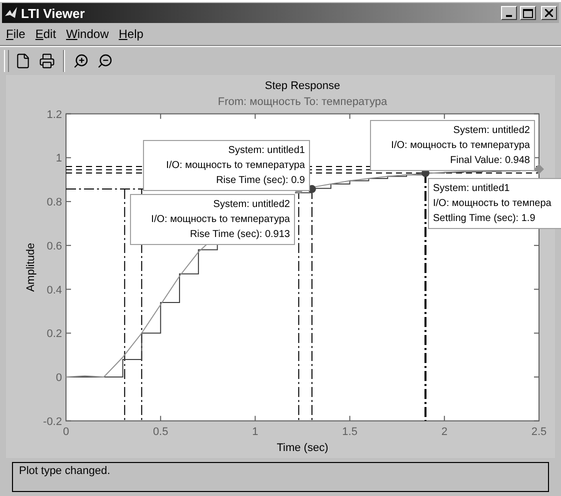  I want to click on y-tick-label: 0.2, so click(54, 334).